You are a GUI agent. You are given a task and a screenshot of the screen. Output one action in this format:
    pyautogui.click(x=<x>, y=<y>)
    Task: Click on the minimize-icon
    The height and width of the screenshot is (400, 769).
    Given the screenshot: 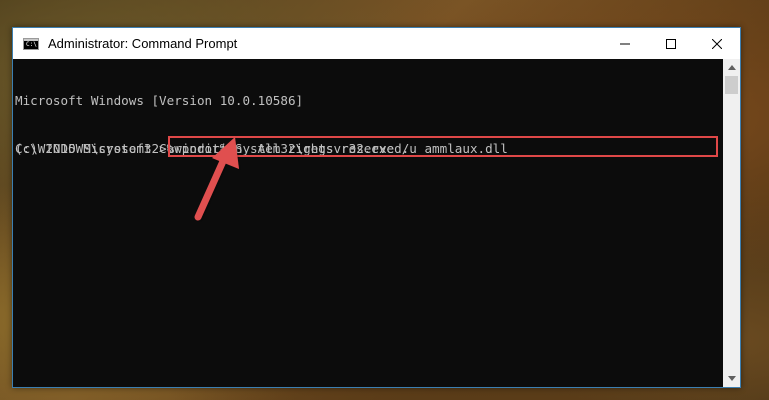 What is the action you would take?
    pyautogui.click(x=625, y=43)
    